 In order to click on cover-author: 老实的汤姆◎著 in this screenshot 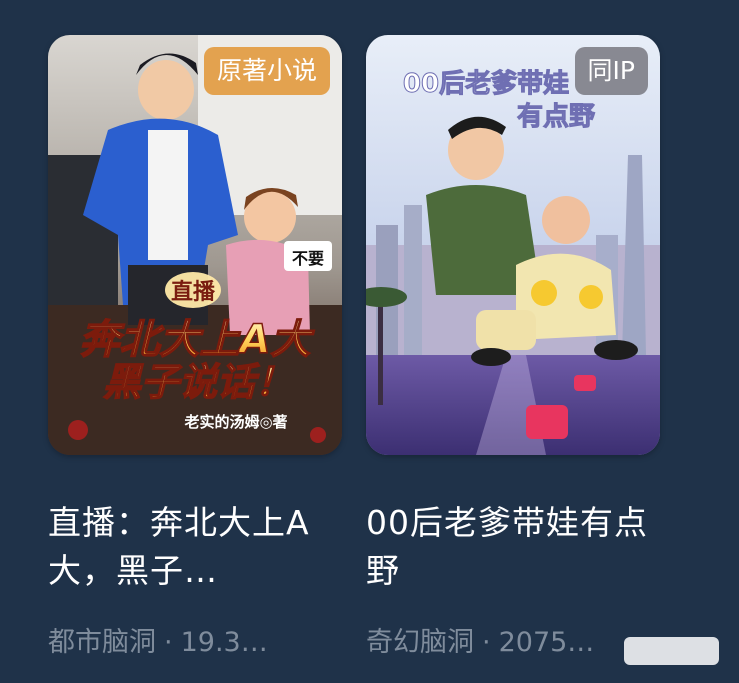, I will do `click(235, 422)`.